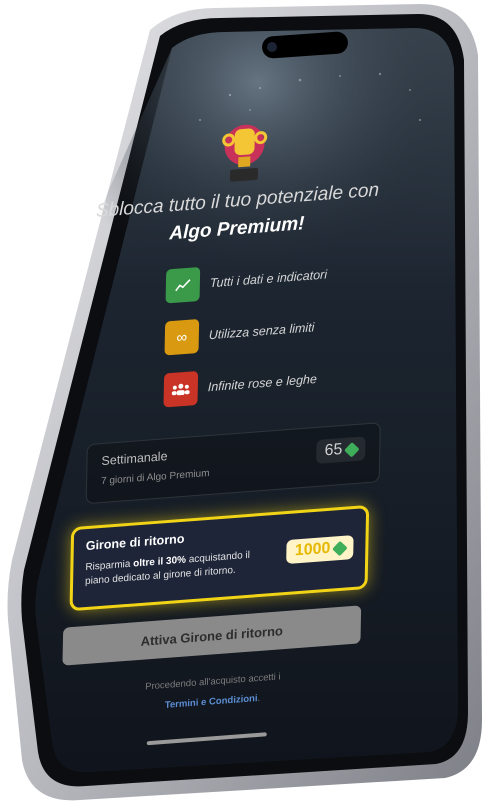 Image resolution: width=495 pixels, height=808 pixels. Describe the element at coordinates (312, 549) in the screenshot. I see `plan-price: 1000` at that location.